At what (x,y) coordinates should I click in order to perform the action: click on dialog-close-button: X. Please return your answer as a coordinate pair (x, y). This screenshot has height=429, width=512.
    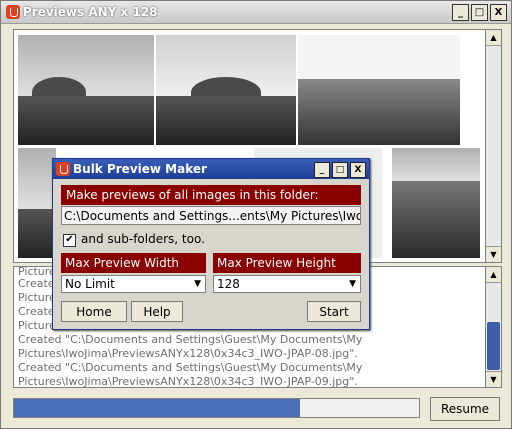
    Looking at the image, I should click on (358, 170).